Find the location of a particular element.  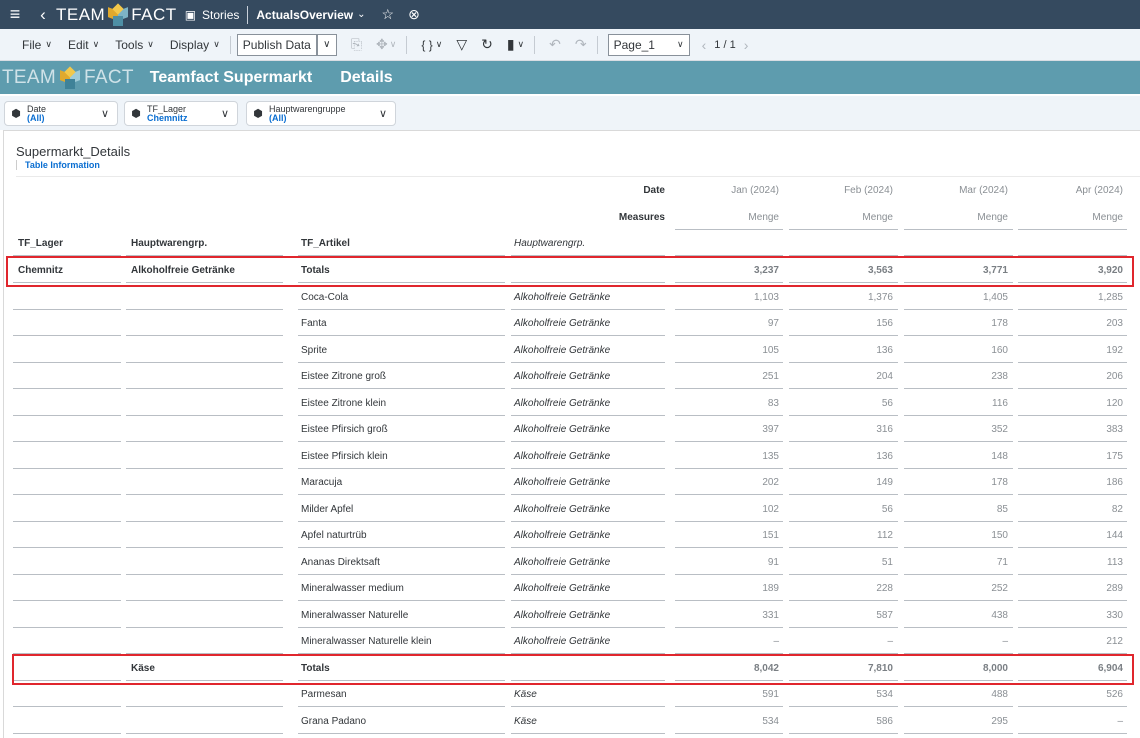

row-value: 149 is located at coordinates (843, 482).